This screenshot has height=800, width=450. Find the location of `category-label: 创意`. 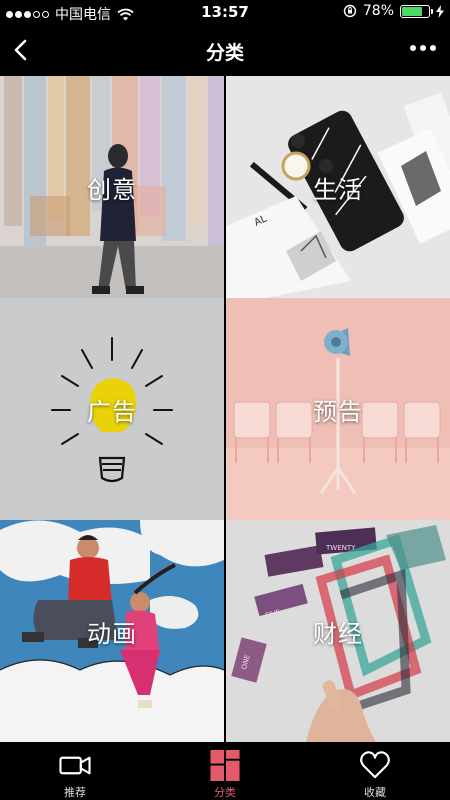

category-label: 创意 is located at coordinates (112, 190).